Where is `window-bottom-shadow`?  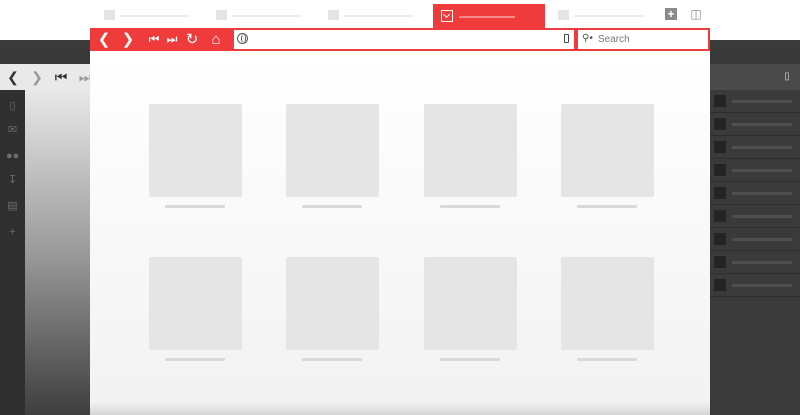
window-bottom-shadow is located at coordinates (400, 408).